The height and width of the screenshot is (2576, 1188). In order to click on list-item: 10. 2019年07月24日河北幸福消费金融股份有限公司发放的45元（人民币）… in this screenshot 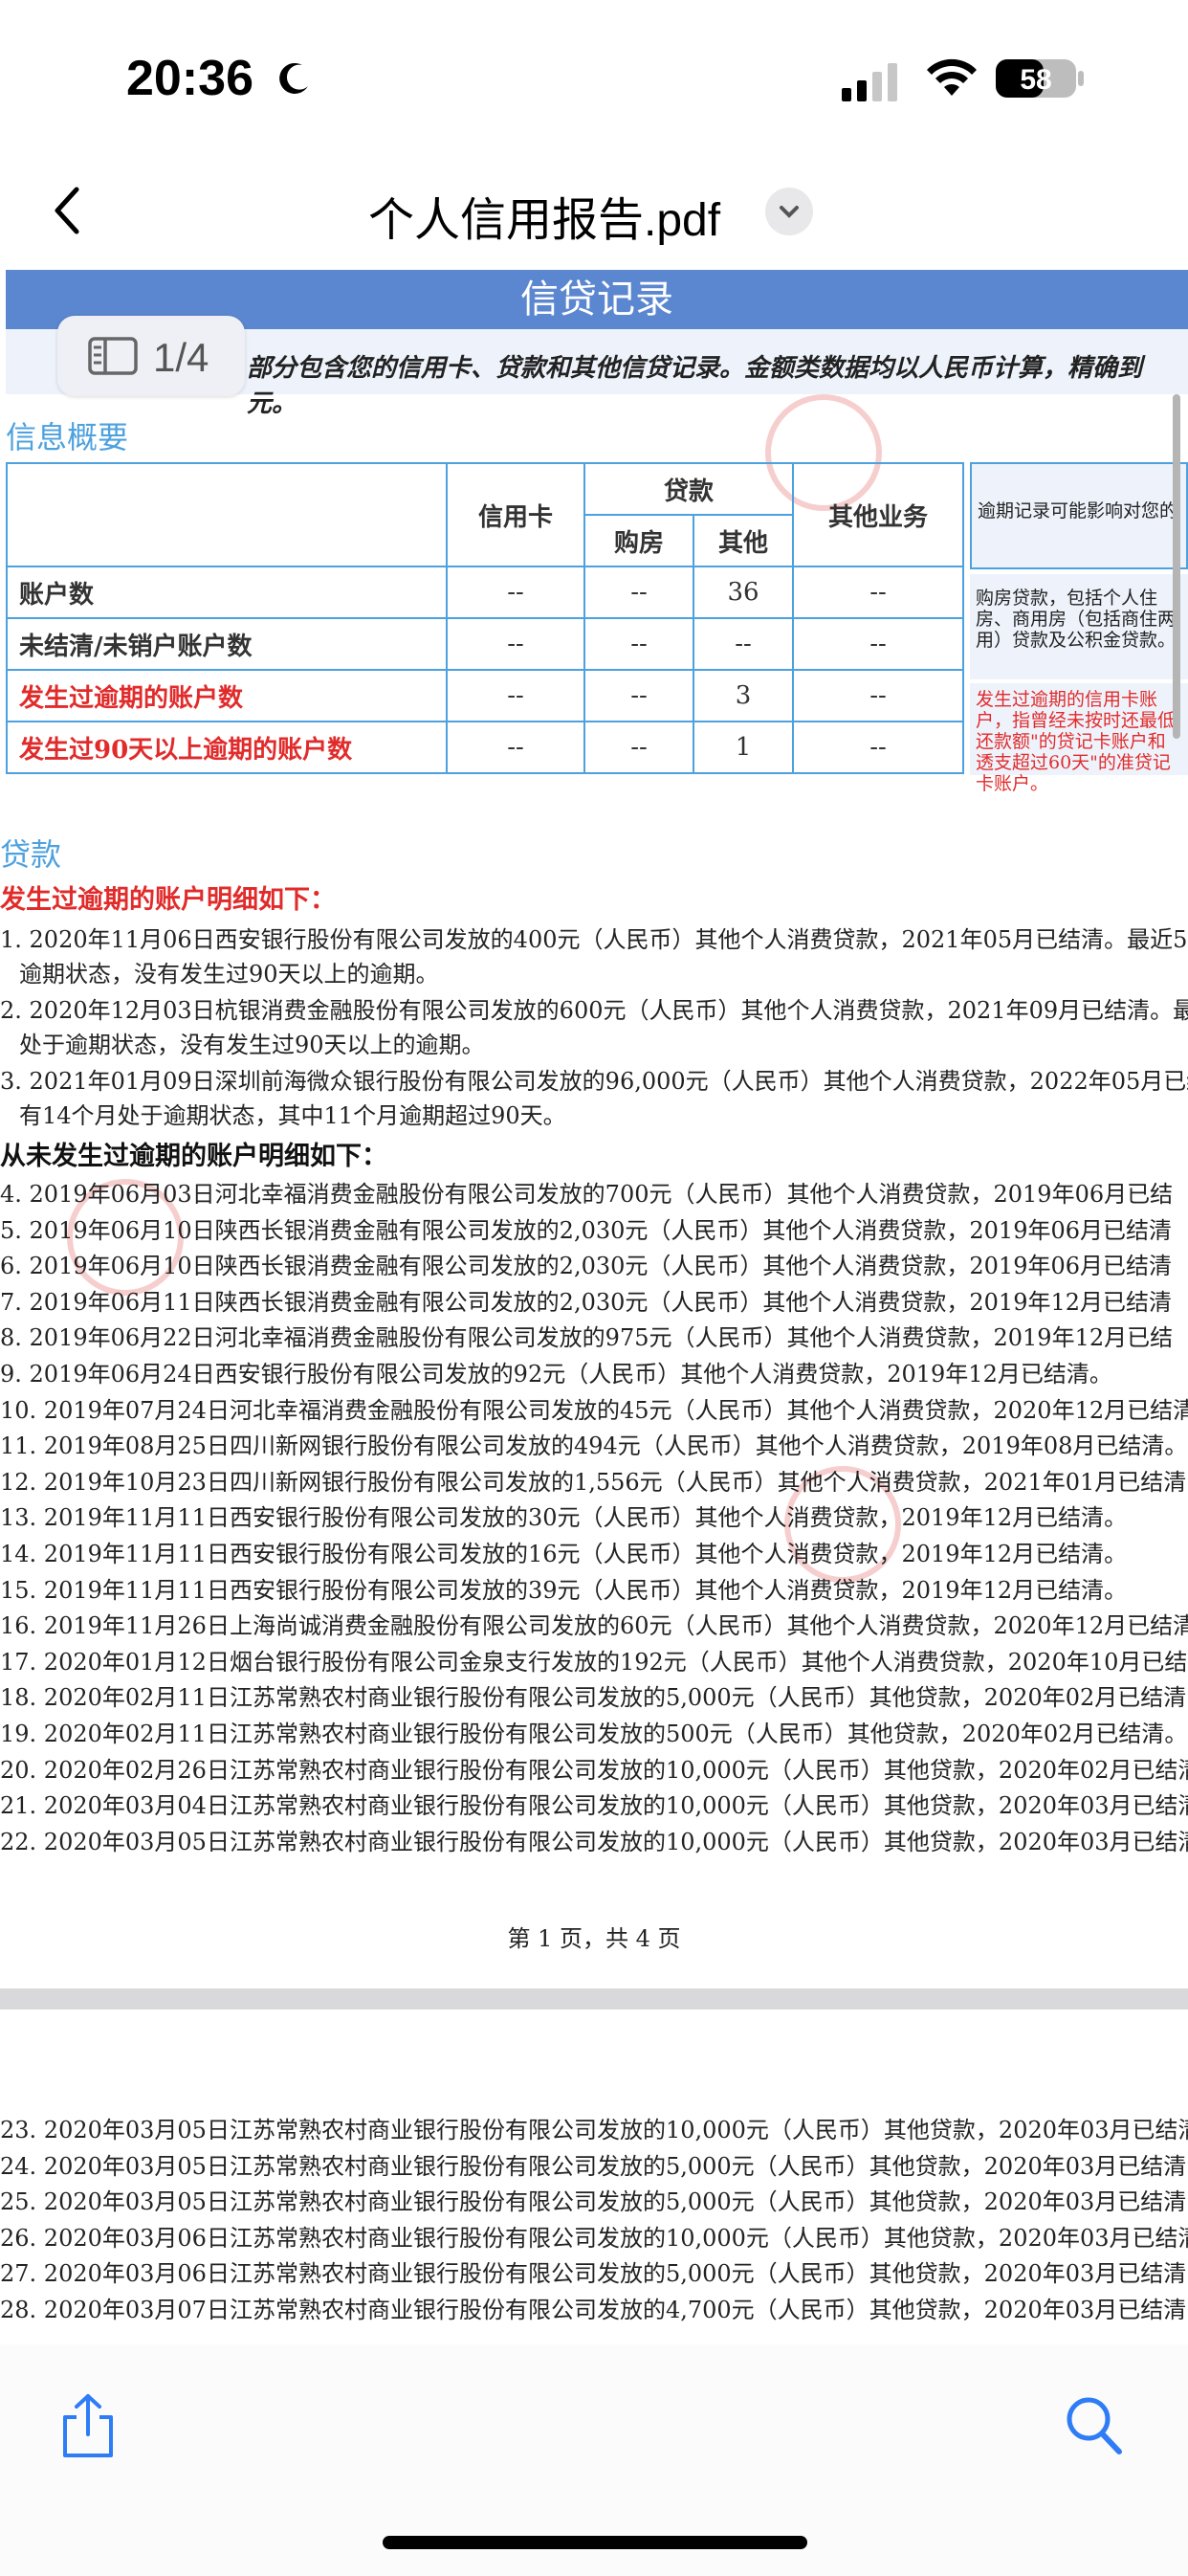, I will do `click(594, 1410)`.